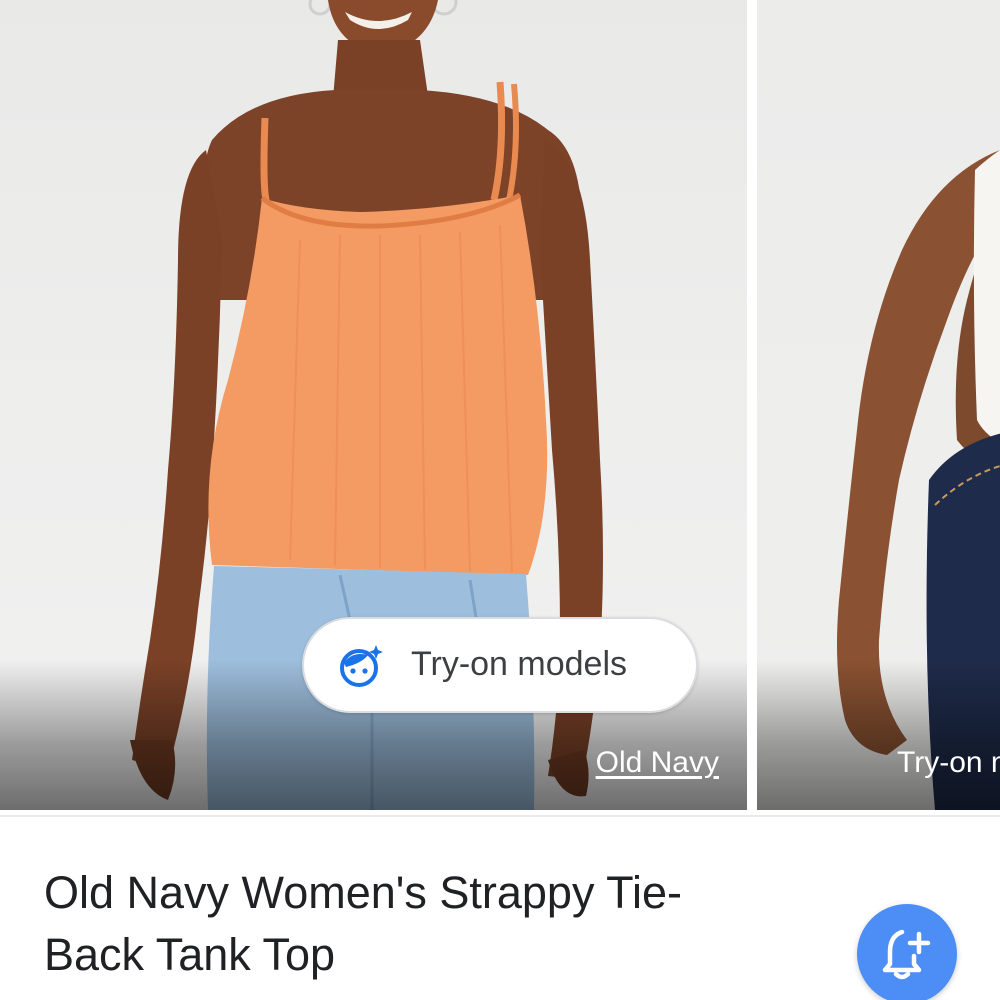  What do you see at coordinates (500, 816) in the screenshot?
I see `divider` at bounding box center [500, 816].